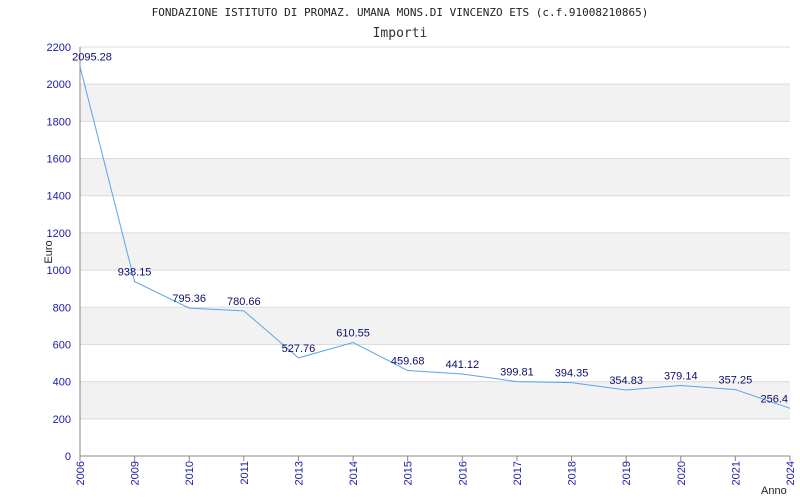 This screenshot has width=800, height=500. Describe the element at coordinates (62, 308) in the screenshot. I see `y-tick-label: 800` at that location.